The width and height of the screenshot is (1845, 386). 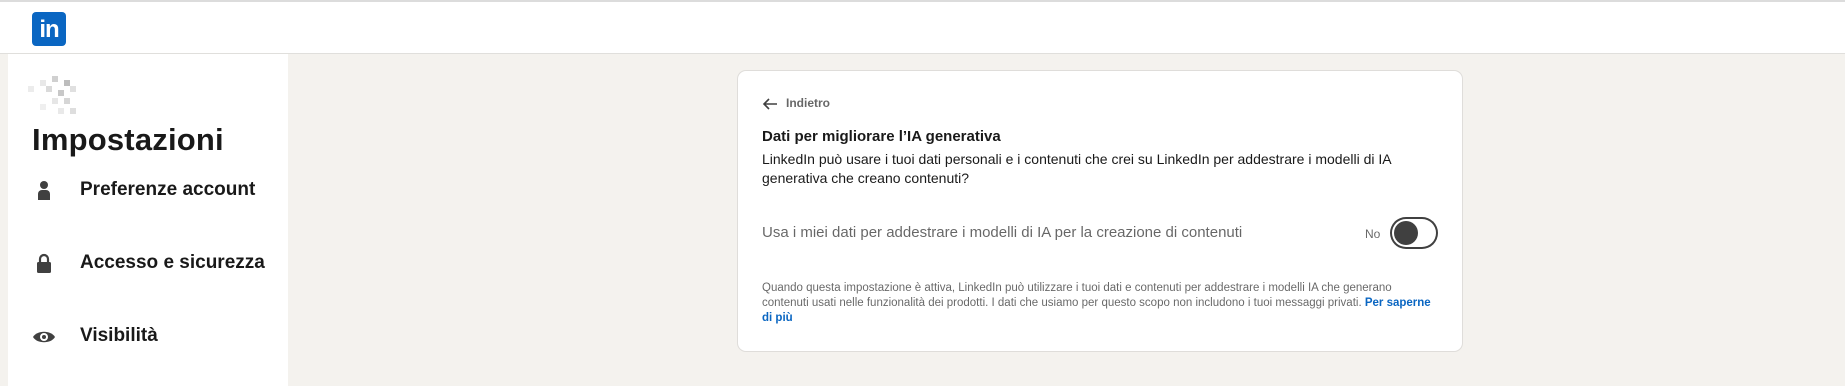 I want to click on ai-training-toggle, so click(x=1414, y=233).